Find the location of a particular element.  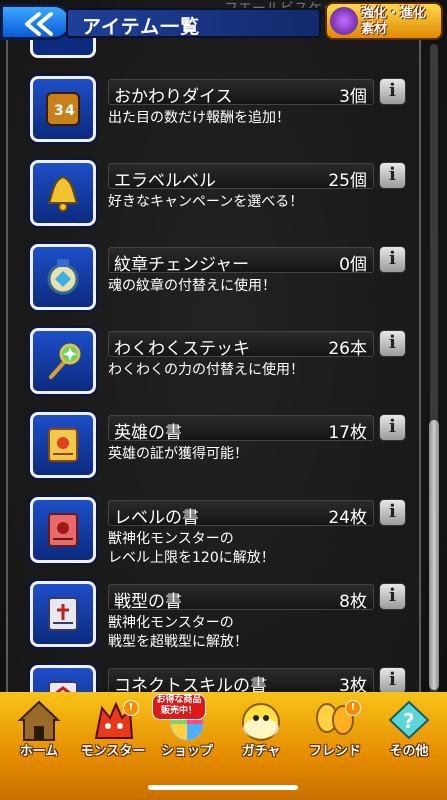

page-title: アイテム一覧 is located at coordinates (141, 27).